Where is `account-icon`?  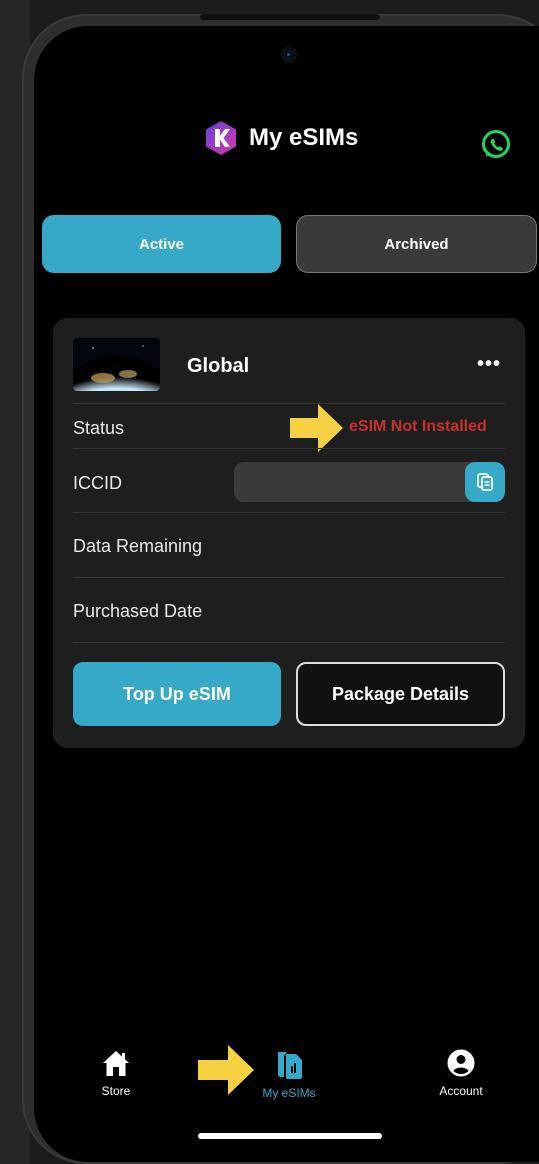 account-icon is located at coordinates (461, 1063).